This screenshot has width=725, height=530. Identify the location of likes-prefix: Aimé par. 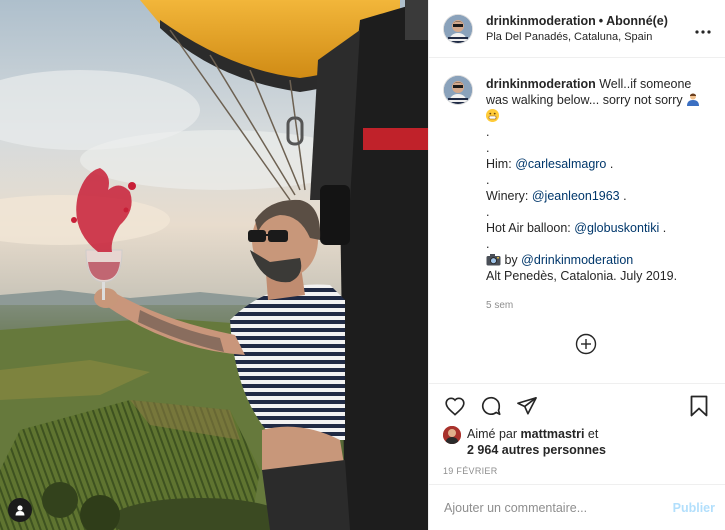
(492, 434).